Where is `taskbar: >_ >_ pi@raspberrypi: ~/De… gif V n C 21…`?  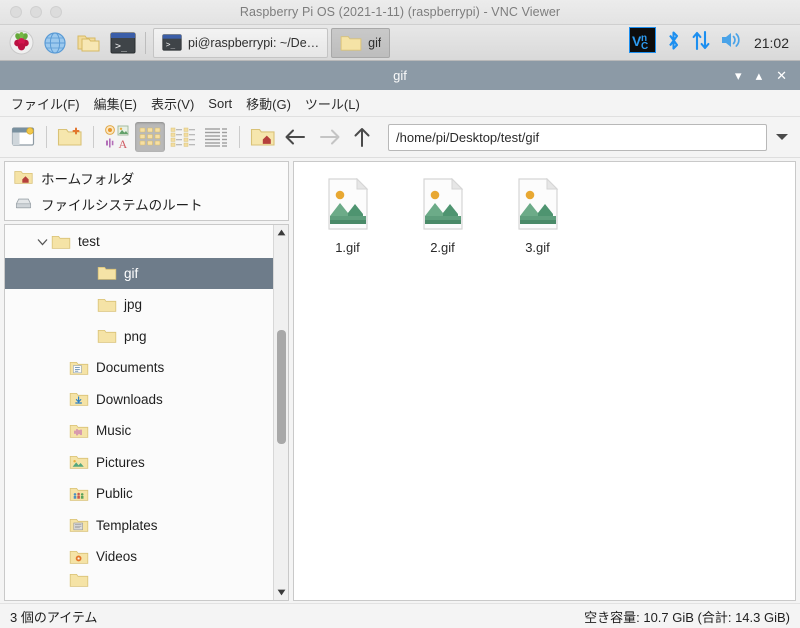
taskbar: >_ >_ pi@raspberrypi: ~/De… gif V n C 21… is located at coordinates (400, 43).